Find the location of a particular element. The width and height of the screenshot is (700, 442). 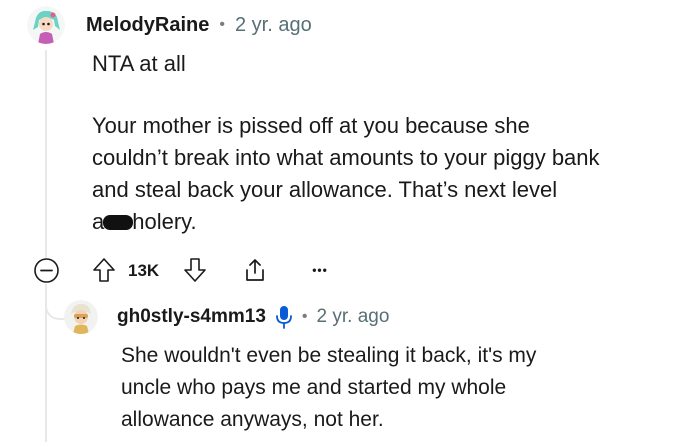

avatar-image is located at coordinates (46, 25).